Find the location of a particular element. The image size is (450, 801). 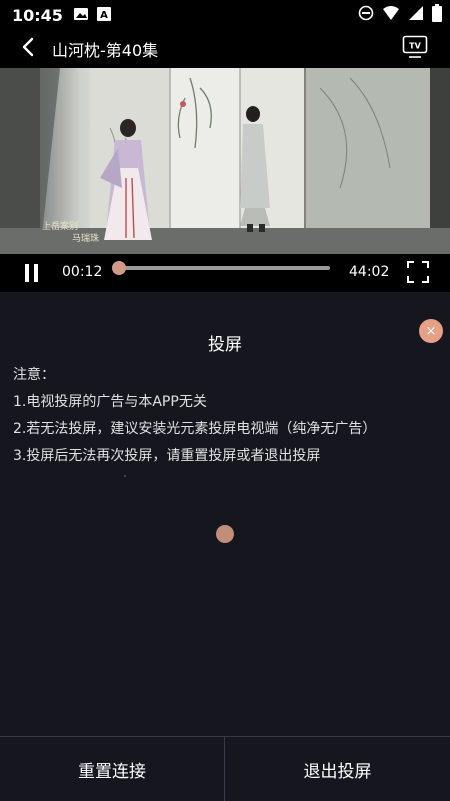

video-title: 山河枕-第40集 is located at coordinates (105, 50).